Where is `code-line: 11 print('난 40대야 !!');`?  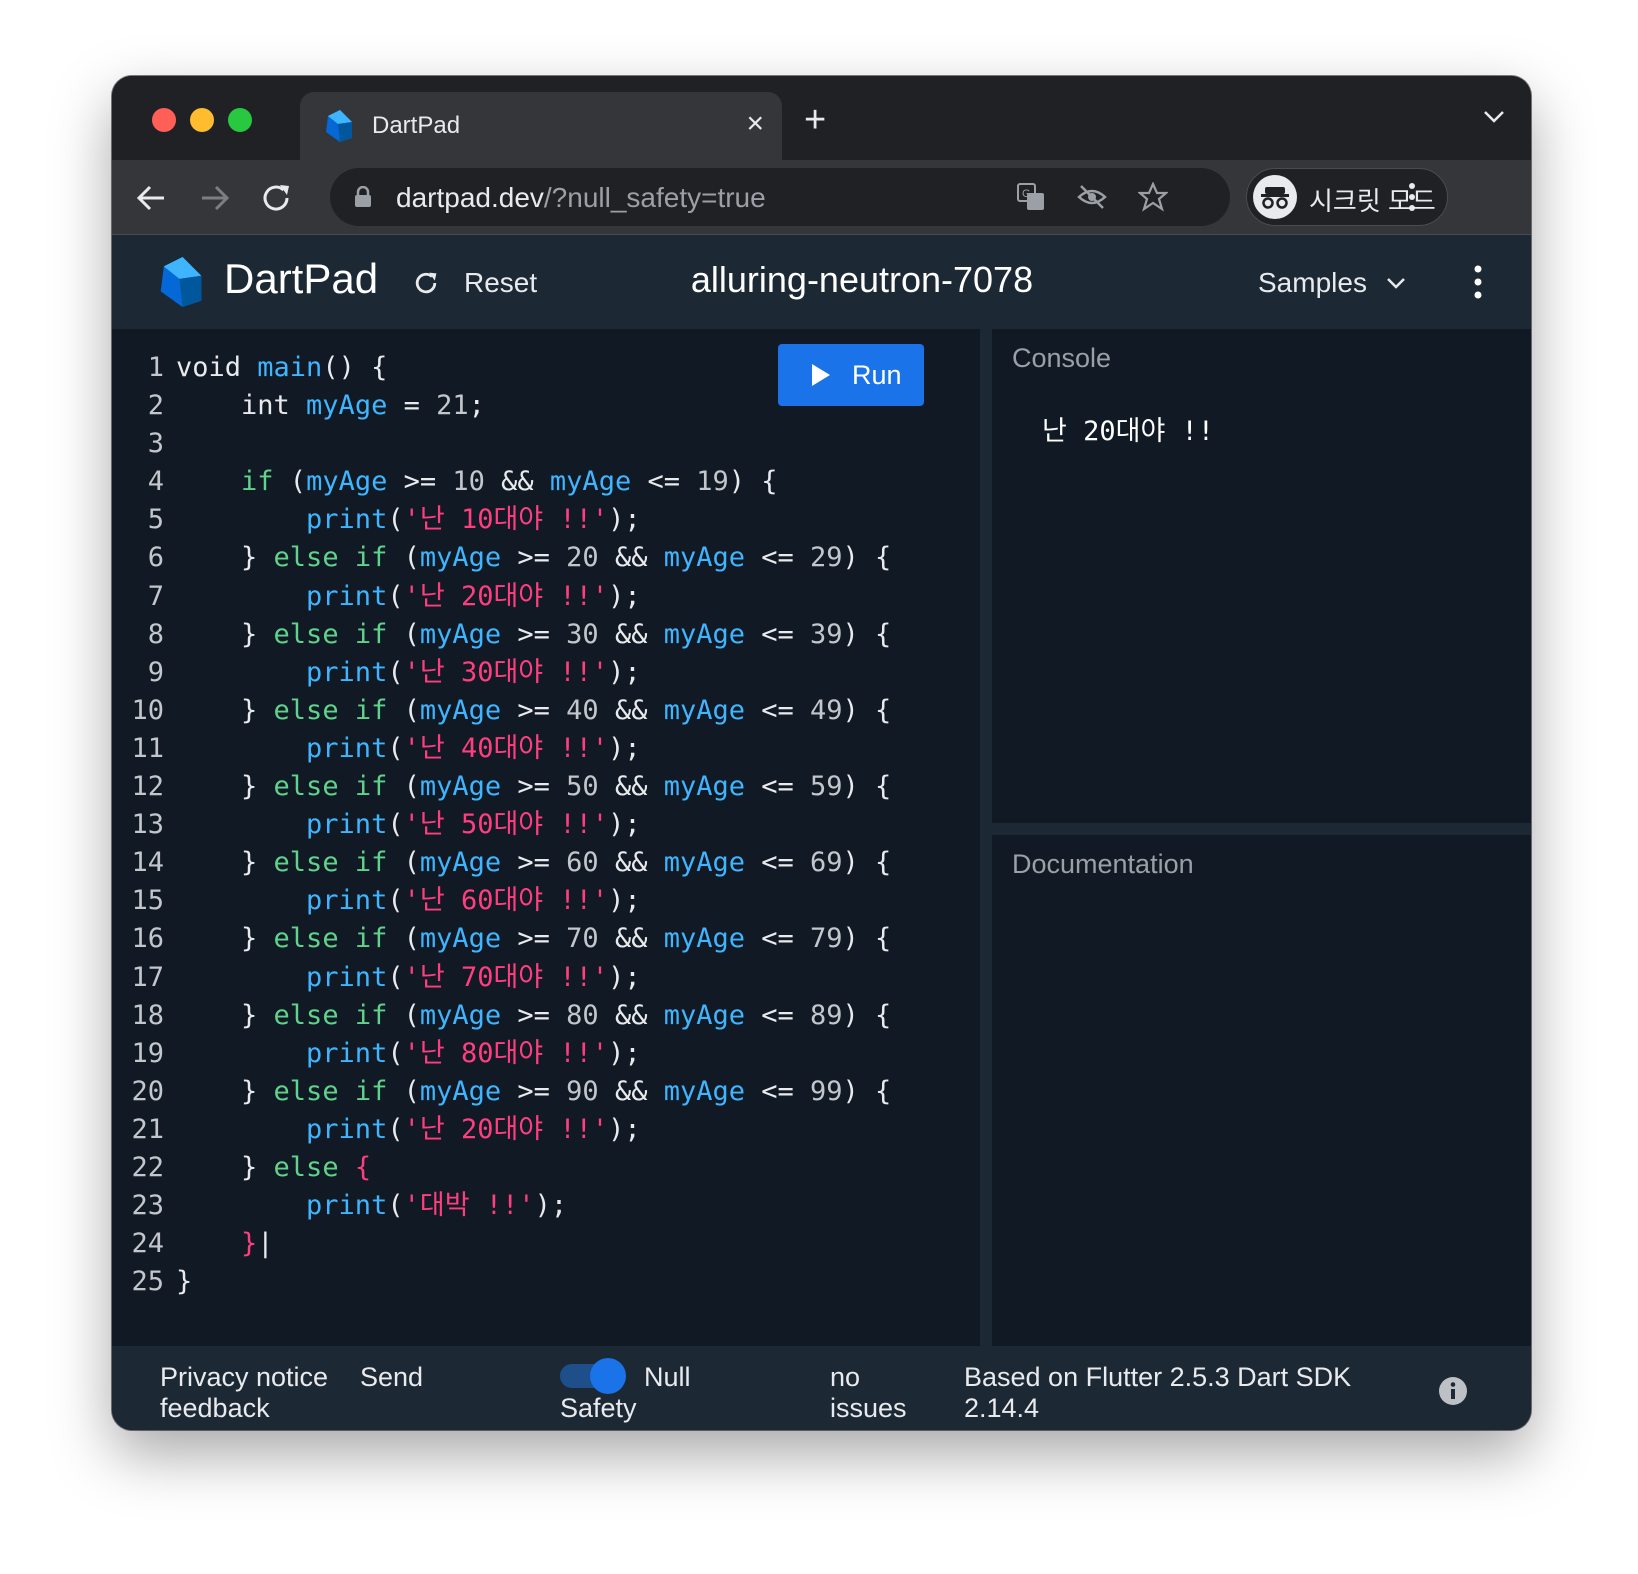 code-line: 11 print('난 40대야 !!'); is located at coordinates (542, 749).